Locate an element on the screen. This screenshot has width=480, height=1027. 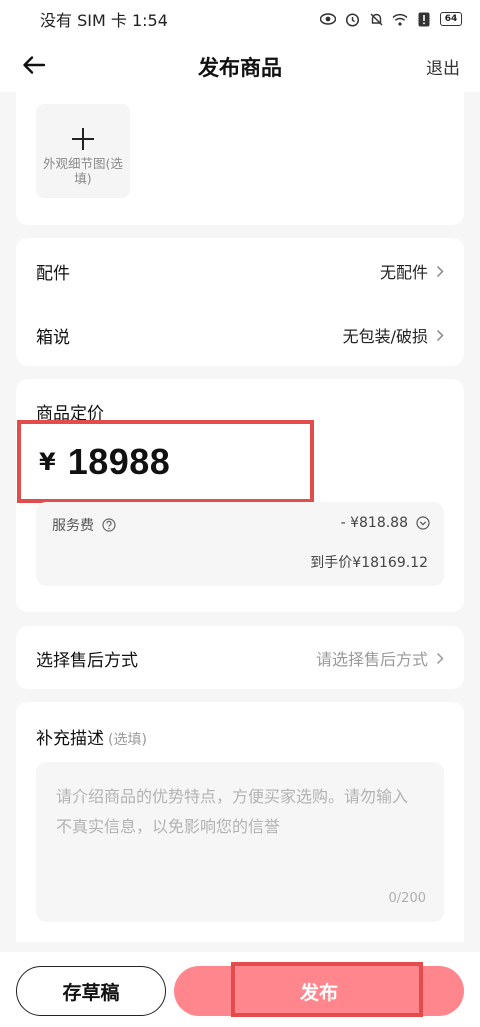
nav-bar: 发布商品 退出 is located at coordinates (240, 65).